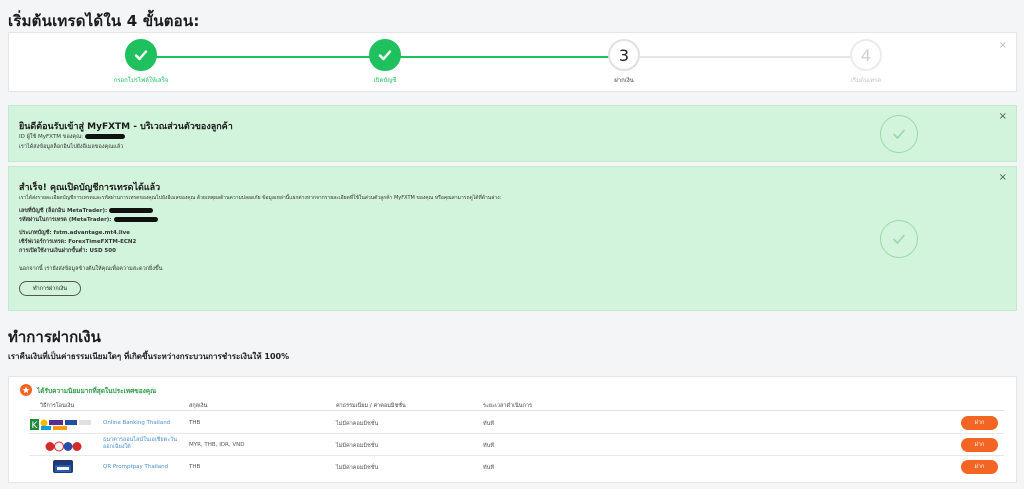  I want to click on redacted-user-id, so click(105, 136).